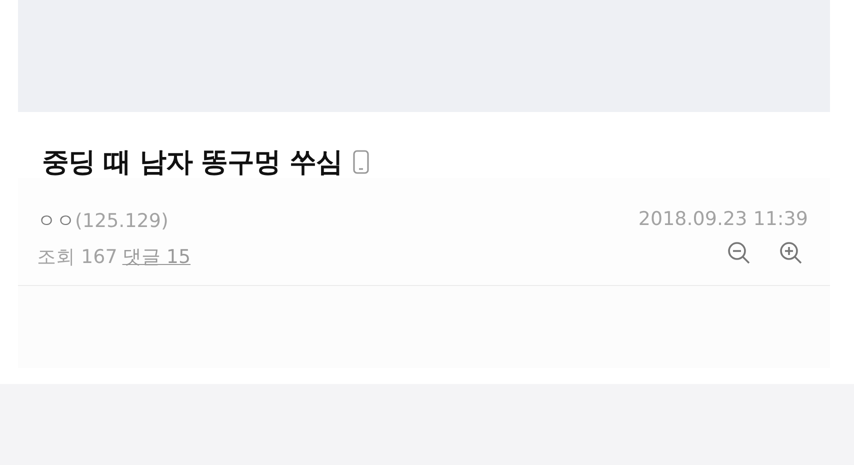 The image size is (854, 465). What do you see at coordinates (723, 219) in the screenshot?
I see `post-datetime: 2018.09.23 11:39` at bounding box center [723, 219].